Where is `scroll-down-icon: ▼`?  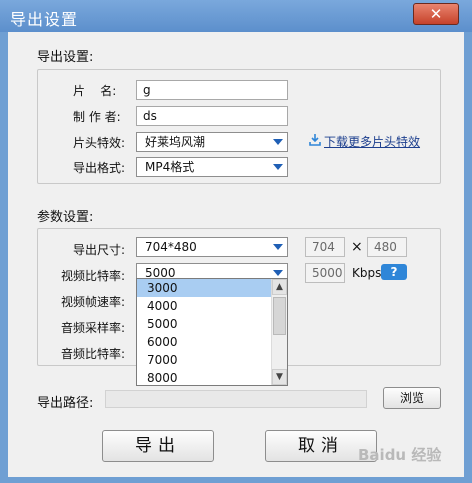 scroll-down-icon: ▼ is located at coordinates (279, 377).